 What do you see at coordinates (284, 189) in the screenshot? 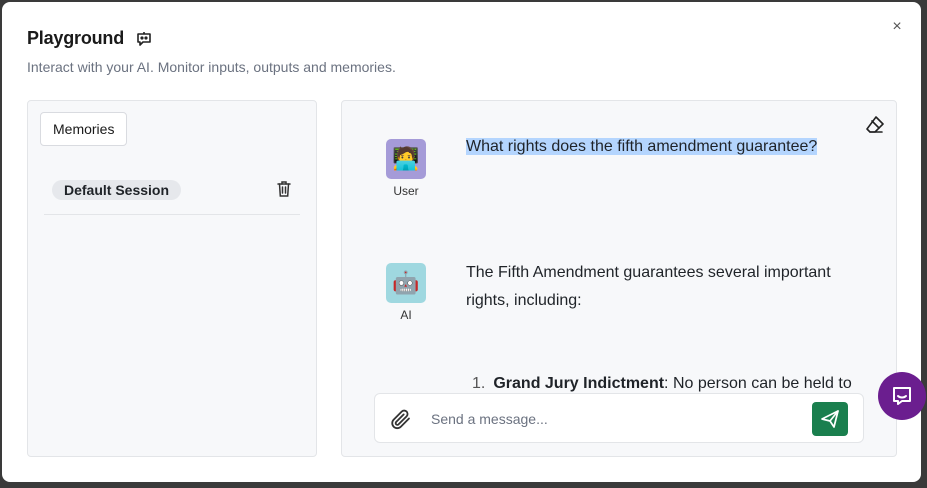
I see `trash-icon` at bounding box center [284, 189].